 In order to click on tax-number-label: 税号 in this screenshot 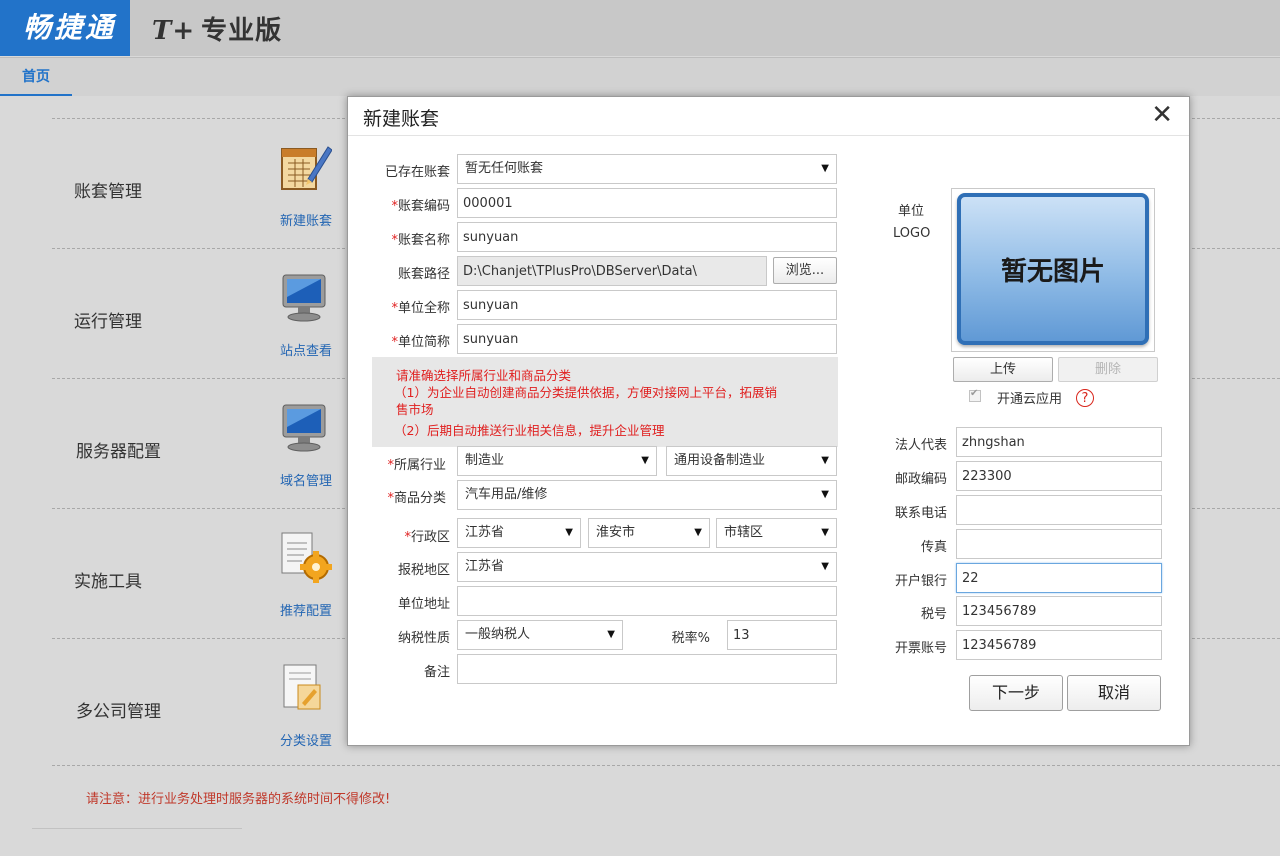, I will do `click(933, 614)`.